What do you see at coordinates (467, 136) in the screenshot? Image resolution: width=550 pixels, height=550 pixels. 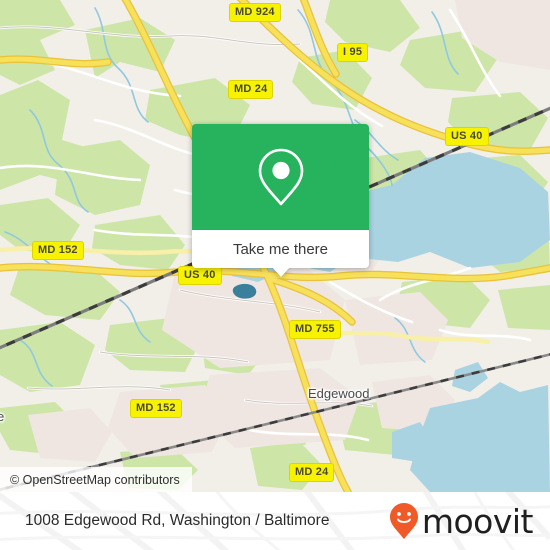 I see `road-shield-us-40-east: US 40` at bounding box center [467, 136].